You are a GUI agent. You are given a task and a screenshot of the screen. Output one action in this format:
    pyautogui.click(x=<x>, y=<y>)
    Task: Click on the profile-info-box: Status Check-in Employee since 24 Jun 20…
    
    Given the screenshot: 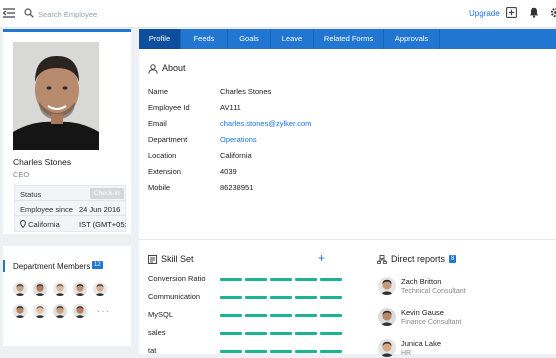 What is the action you would take?
    pyautogui.click(x=70, y=208)
    